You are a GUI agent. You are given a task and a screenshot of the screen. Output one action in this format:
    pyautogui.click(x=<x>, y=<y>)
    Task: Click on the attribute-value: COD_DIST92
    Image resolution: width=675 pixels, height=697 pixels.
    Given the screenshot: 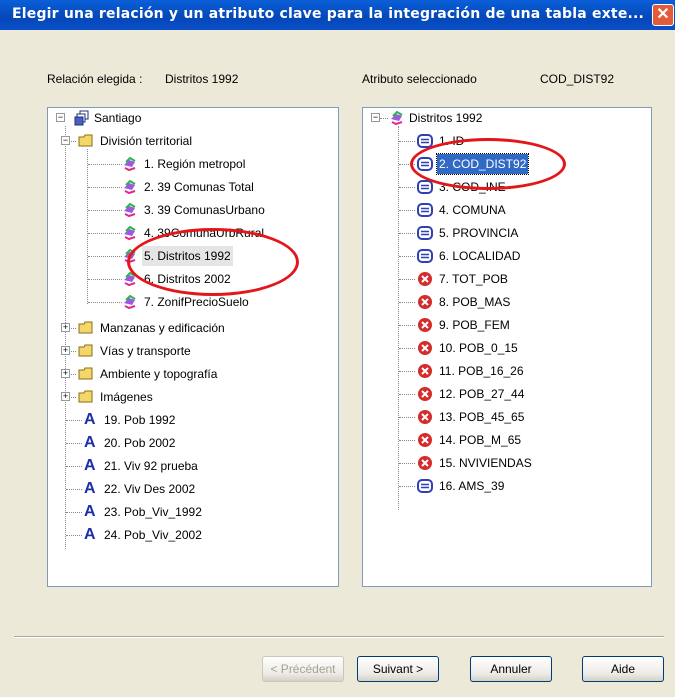 What is the action you would take?
    pyautogui.click(x=577, y=79)
    